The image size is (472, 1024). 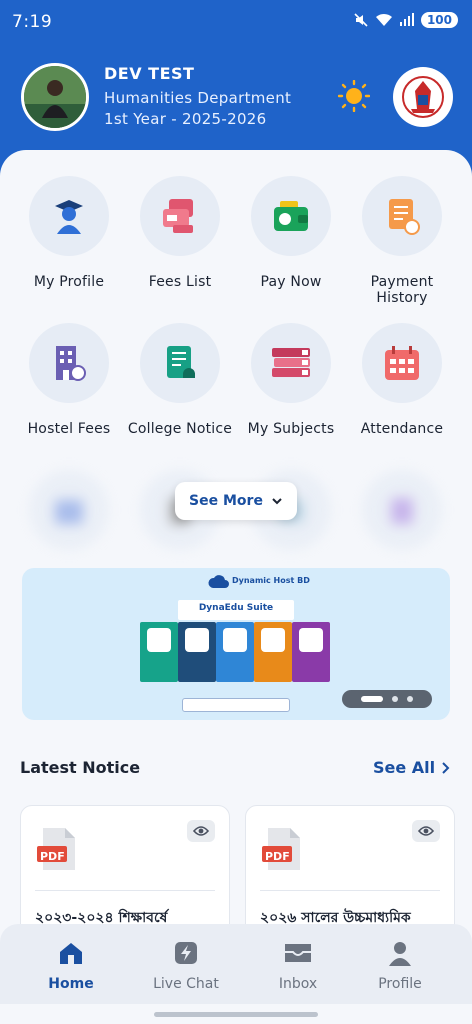 What do you see at coordinates (298, 984) in the screenshot?
I see `nav-label: Inbox` at bounding box center [298, 984].